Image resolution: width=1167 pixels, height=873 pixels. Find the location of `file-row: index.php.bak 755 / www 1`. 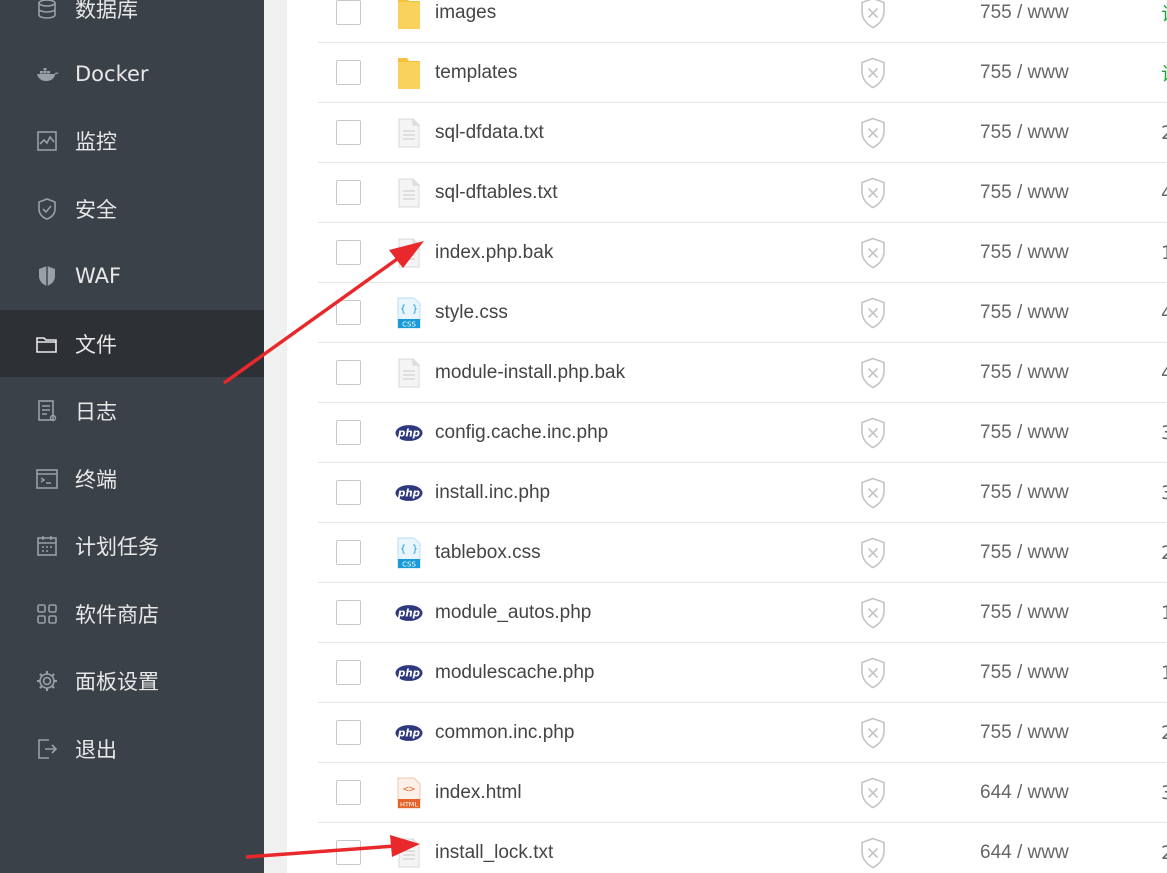

file-row: index.php.bak 755 / www 1 is located at coordinates (742, 253).